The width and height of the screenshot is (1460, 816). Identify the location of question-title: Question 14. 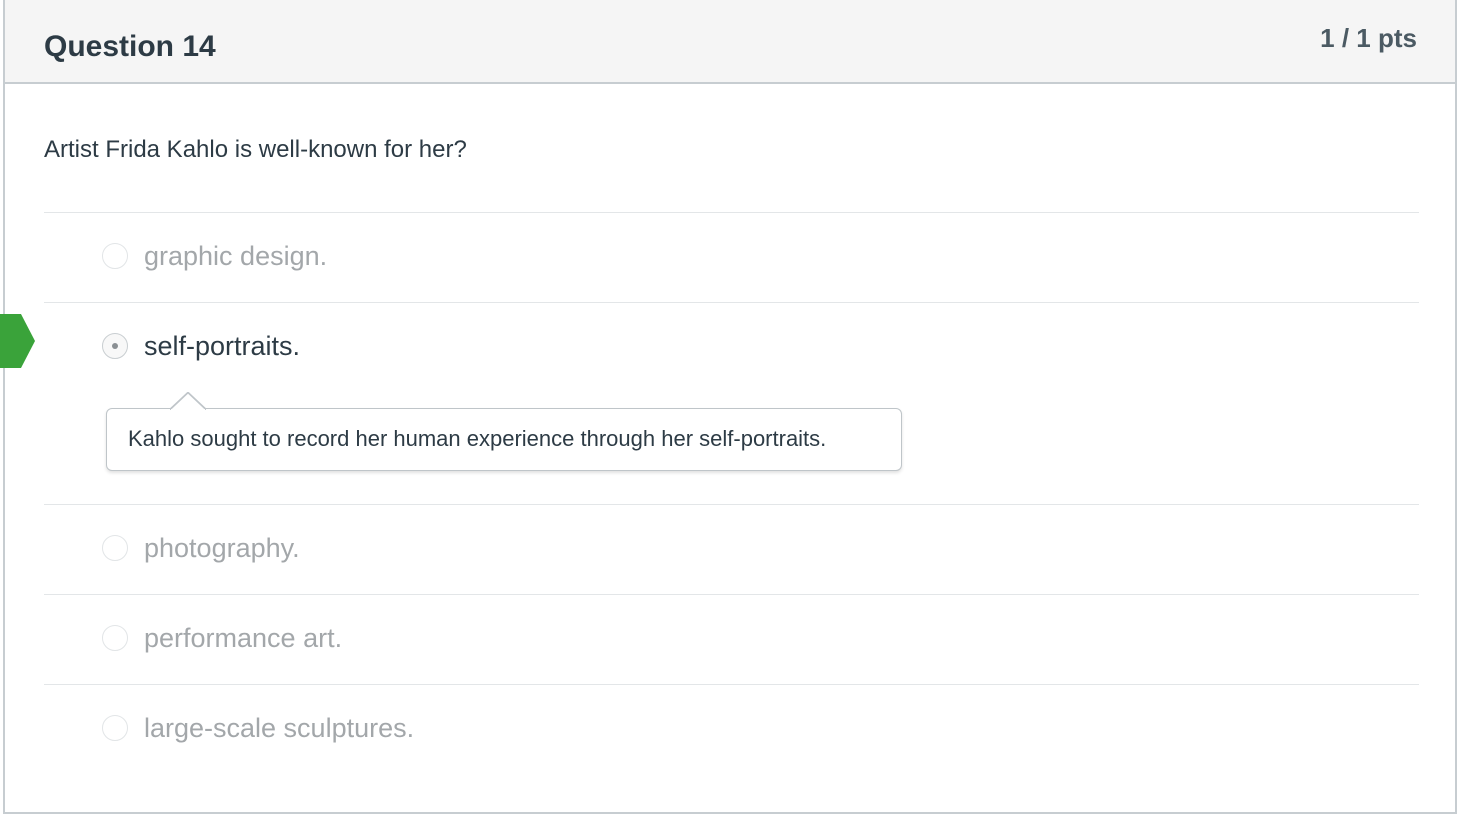
(130, 46).